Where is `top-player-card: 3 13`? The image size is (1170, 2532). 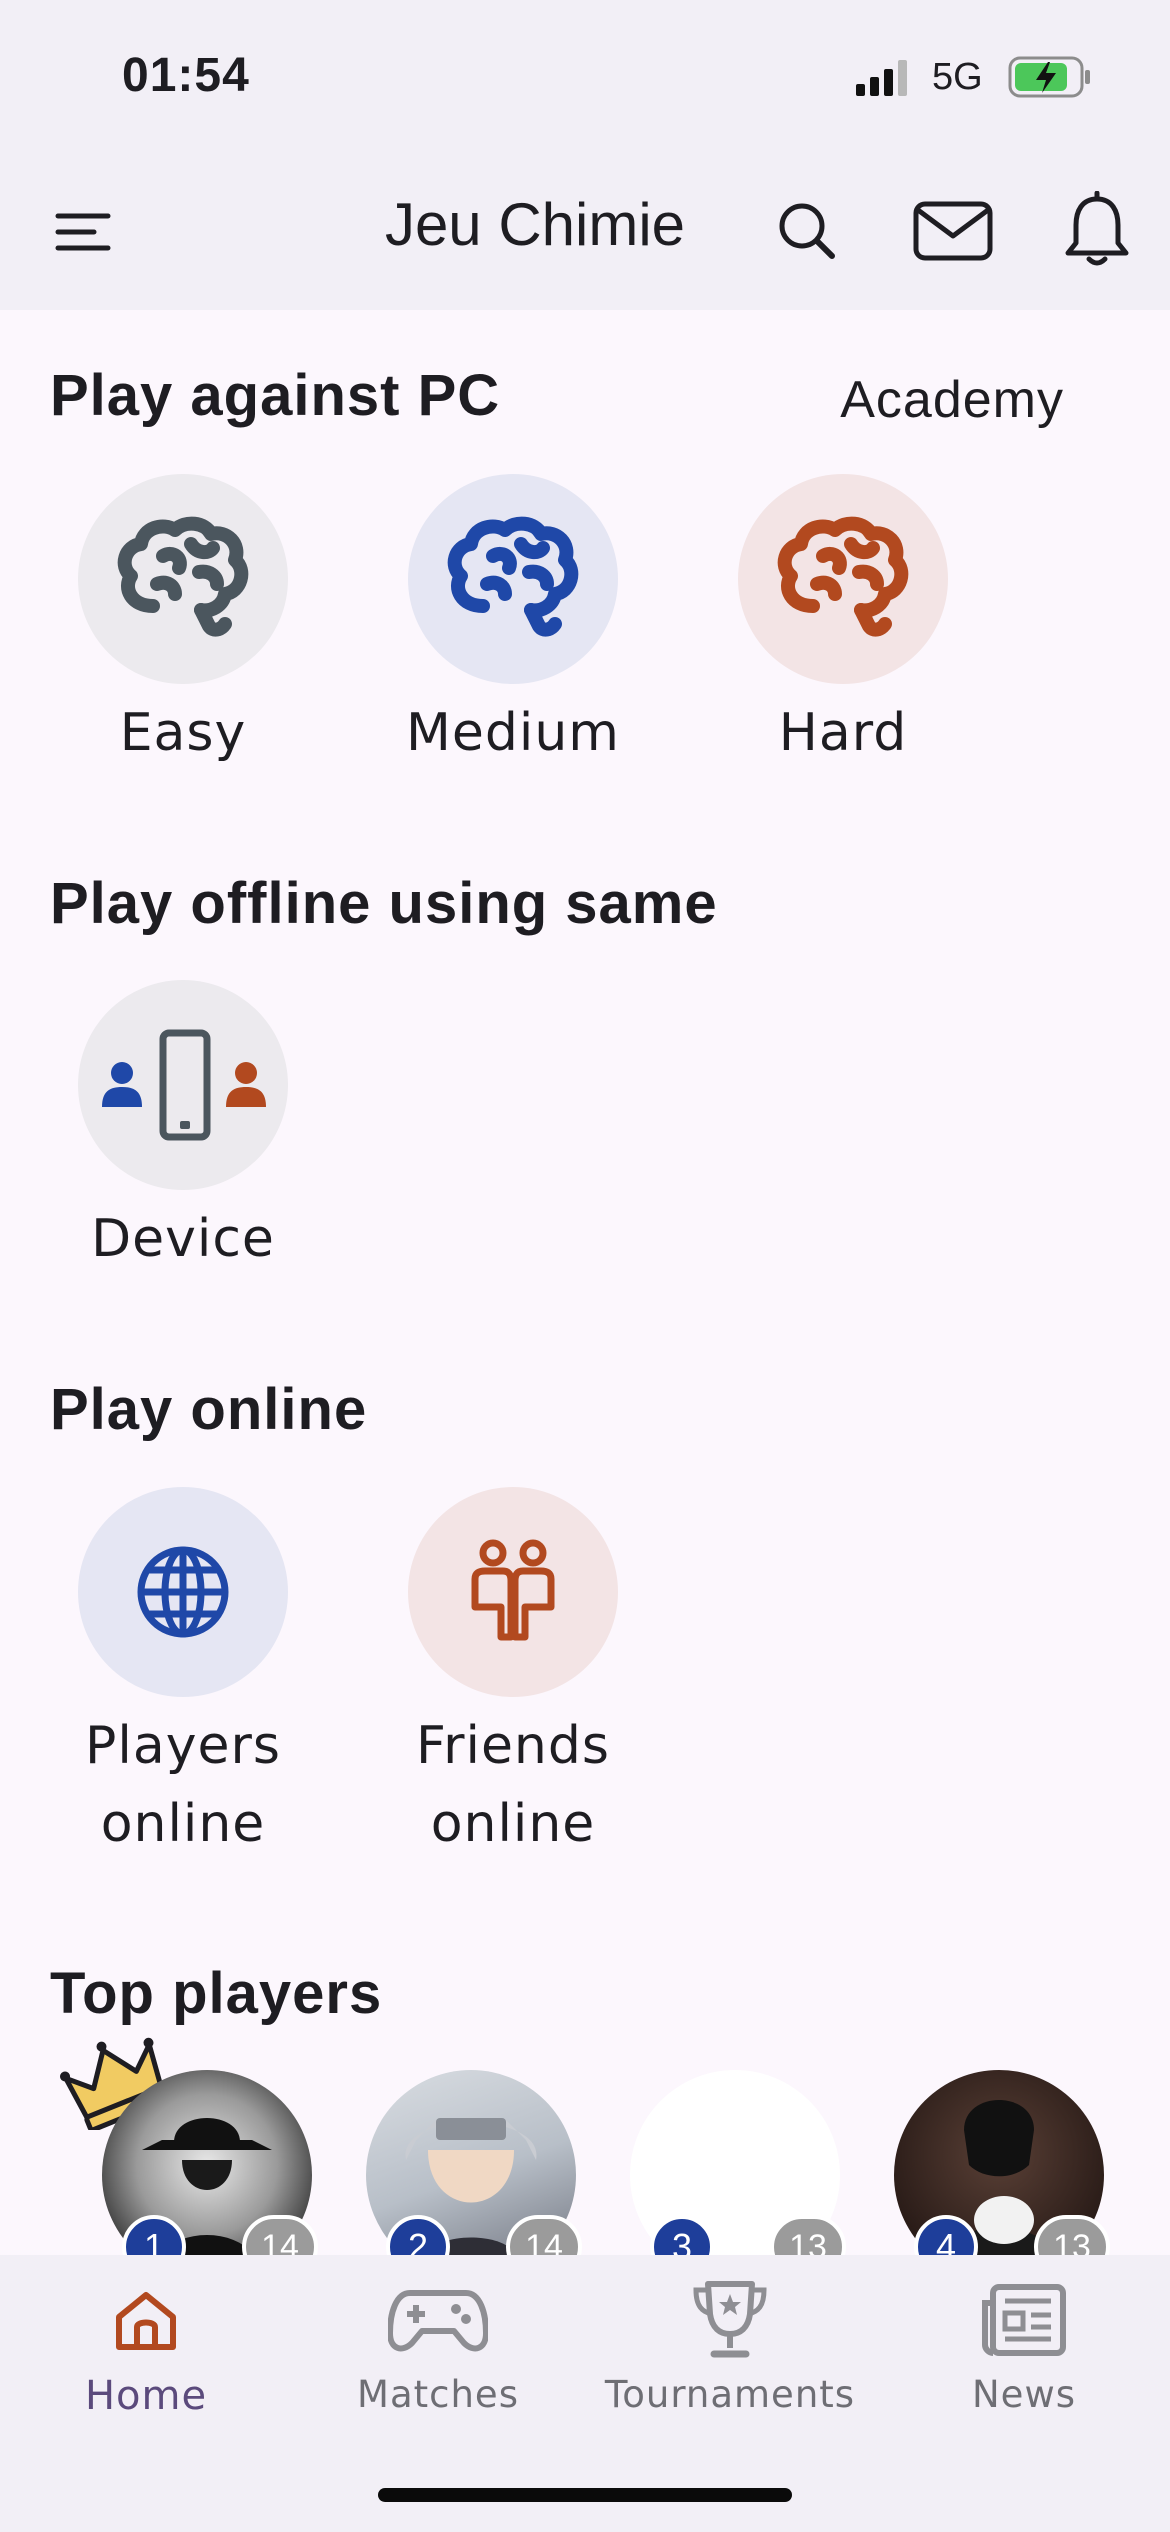
top-player-card: 3 13 is located at coordinates (738, 2162).